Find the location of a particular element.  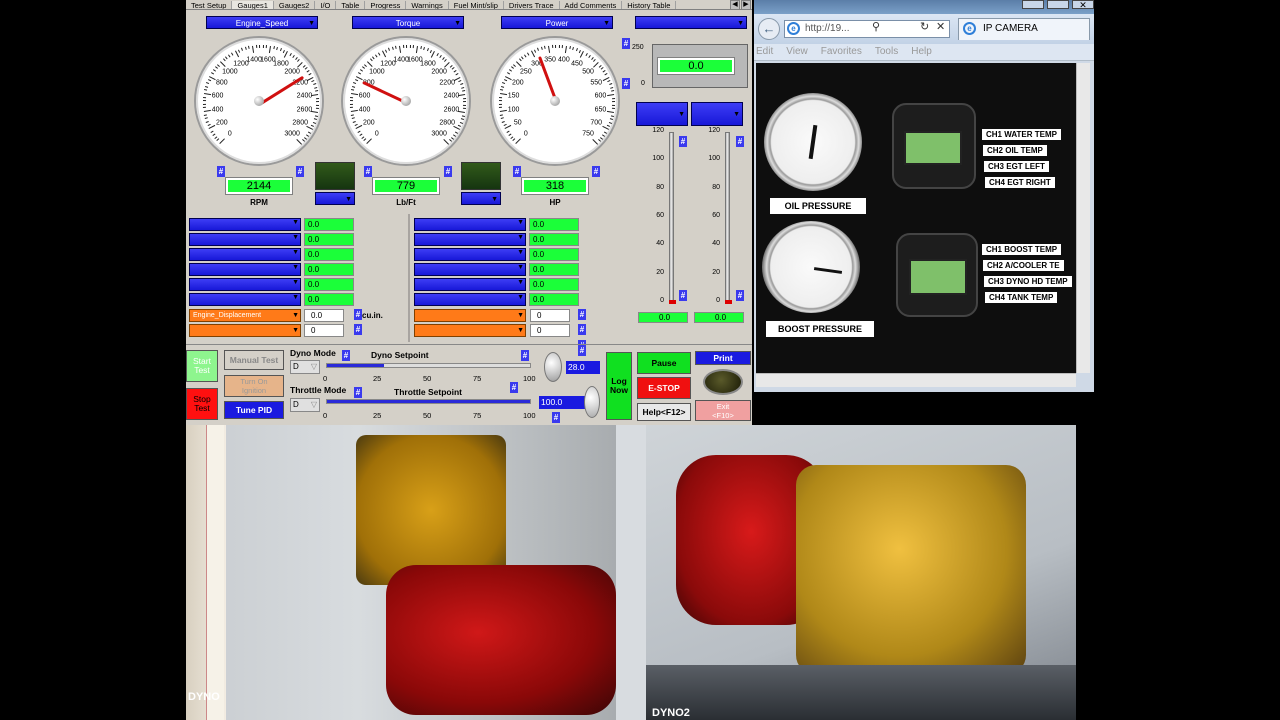

menu-tools: Tools is located at coordinates (886, 51).